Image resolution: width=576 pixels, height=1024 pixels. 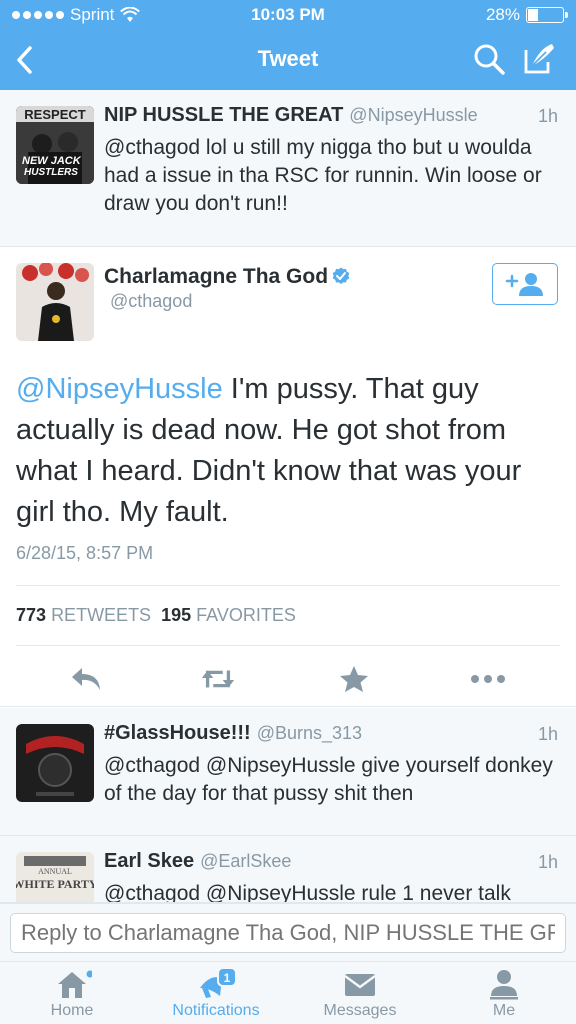 What do you see at coordinates (288, 15) in the screenshot?
I see `status-bar: Sprint 10:03 PM 28%` at bounding box center [288, 15].